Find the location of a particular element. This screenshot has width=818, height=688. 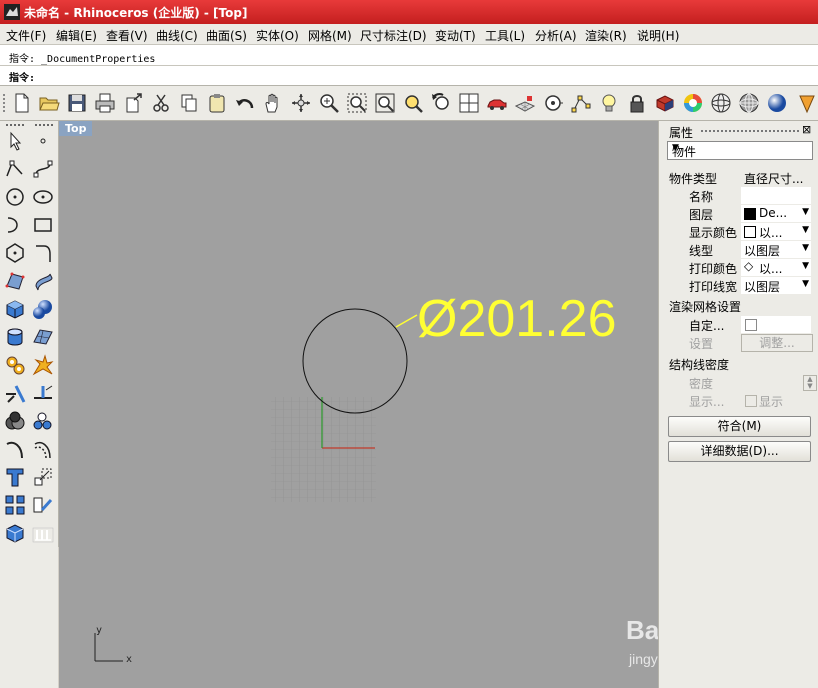

menu-curve: 曲线(C) is located at coordinates (177, 35).